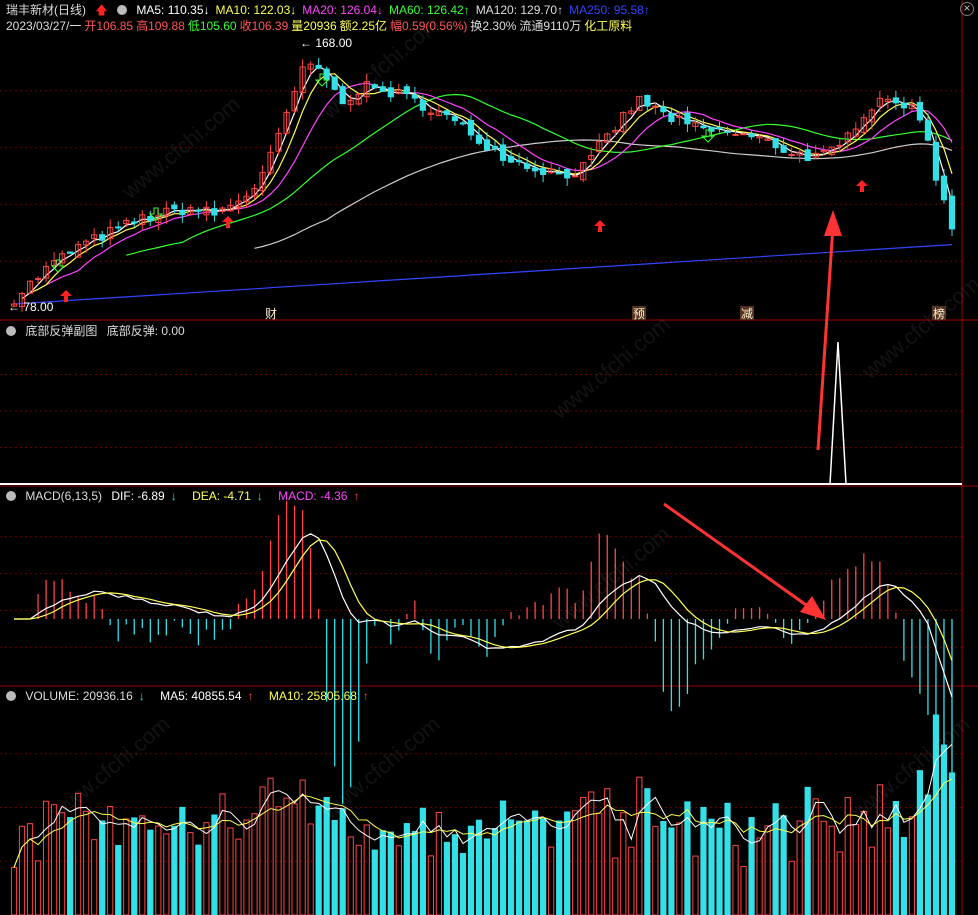  I want to click on volume-ma5-line, so click(483, 805).